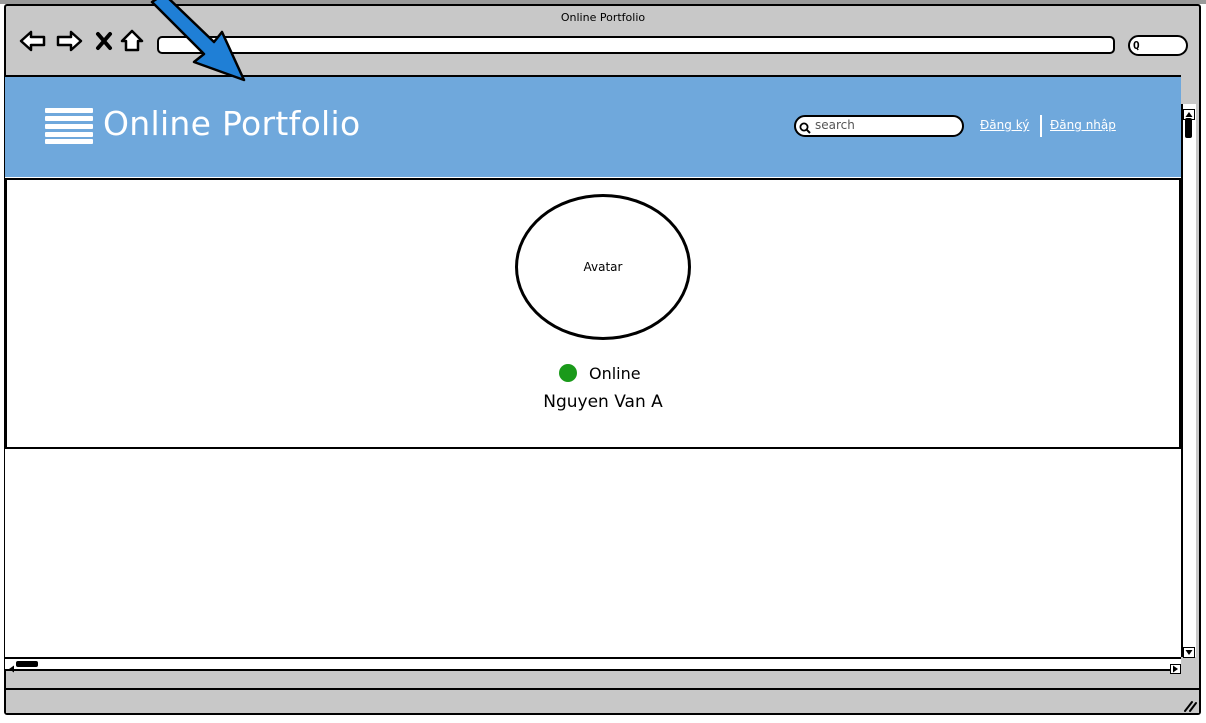  I want to click on back-icon, so click(33, 41).